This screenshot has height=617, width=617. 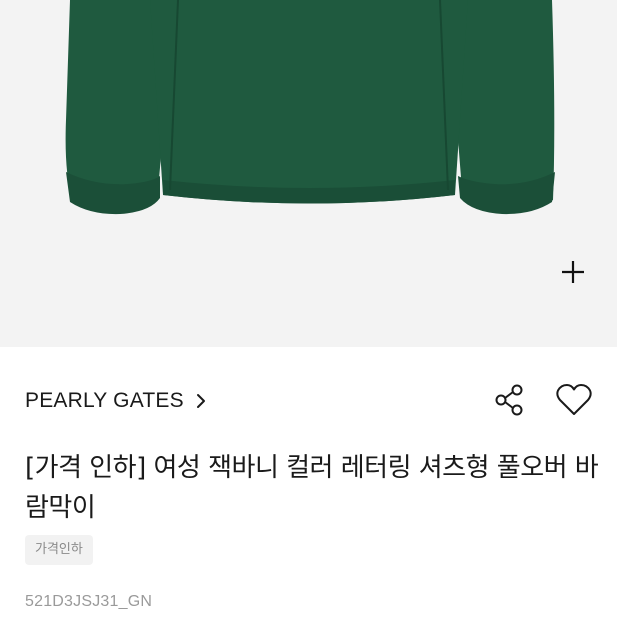 I want to click on brand-name: PEARLY GATES, so click(x=104, y=400).